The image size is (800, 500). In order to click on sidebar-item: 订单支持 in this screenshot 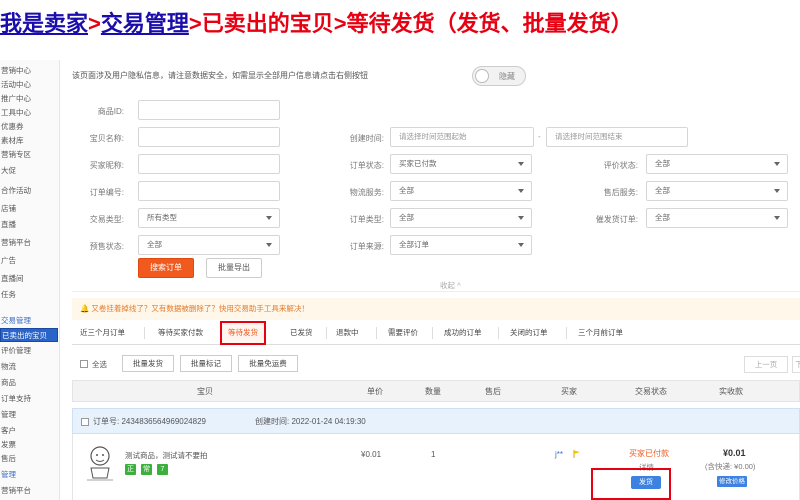, I will do `click(29, 399)`.